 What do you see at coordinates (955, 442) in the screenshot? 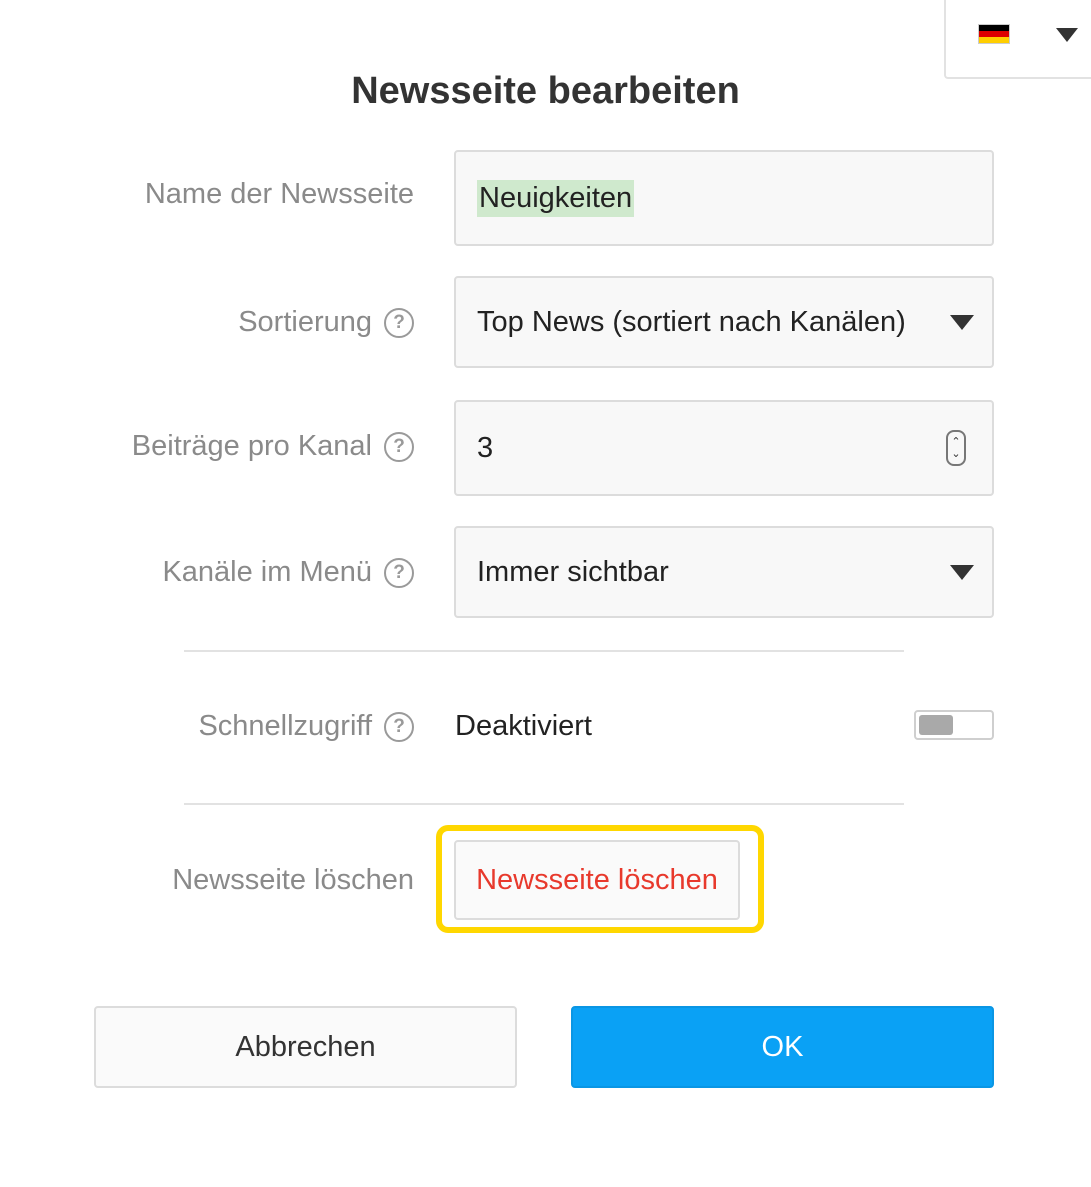
I see `chevron-up-icon: ⌃` at bounding box center [955, 442].